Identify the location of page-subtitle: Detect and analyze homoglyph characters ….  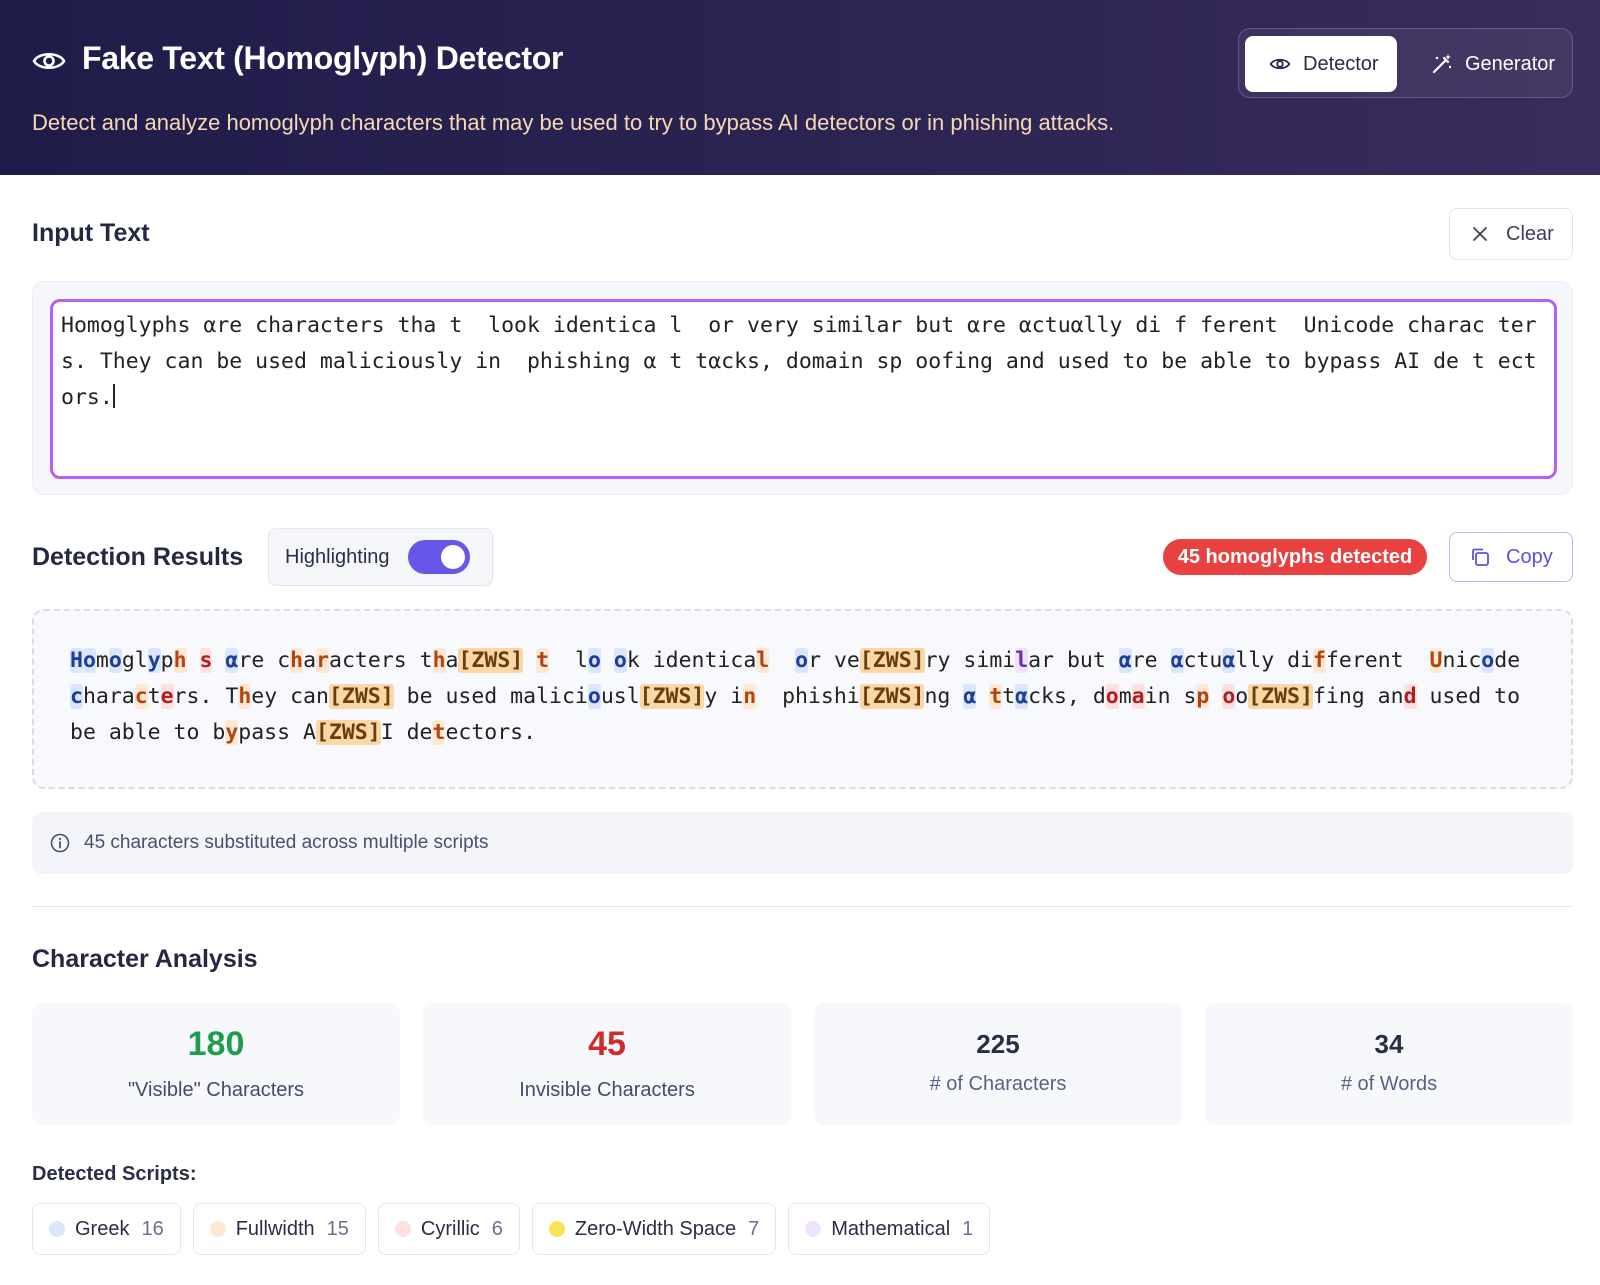
(573, 122).